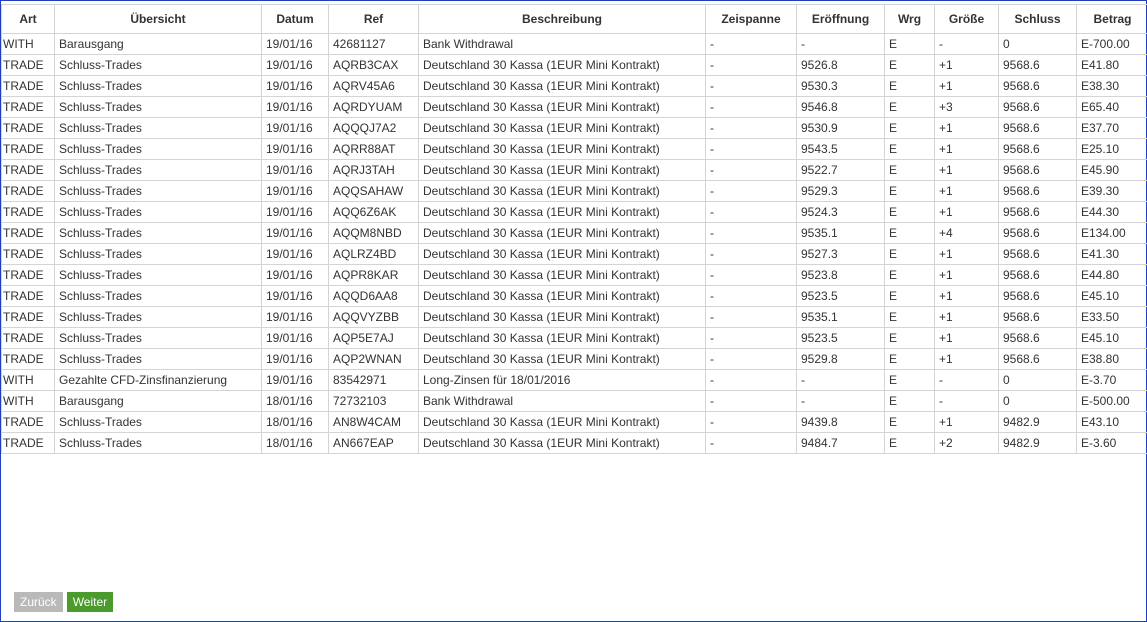 Image resolution: width=1147 pixels, height=622 pixels. Describe the element at coordinates (28, 44) in the screenshot. I see `cell-art: WITH` at that location.